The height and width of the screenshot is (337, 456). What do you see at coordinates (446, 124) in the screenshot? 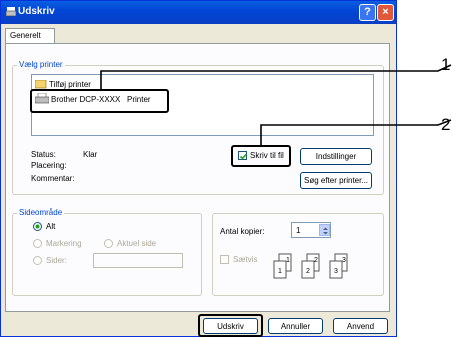
I see `callout-number-2: 2` at bounding box center [446, 124].